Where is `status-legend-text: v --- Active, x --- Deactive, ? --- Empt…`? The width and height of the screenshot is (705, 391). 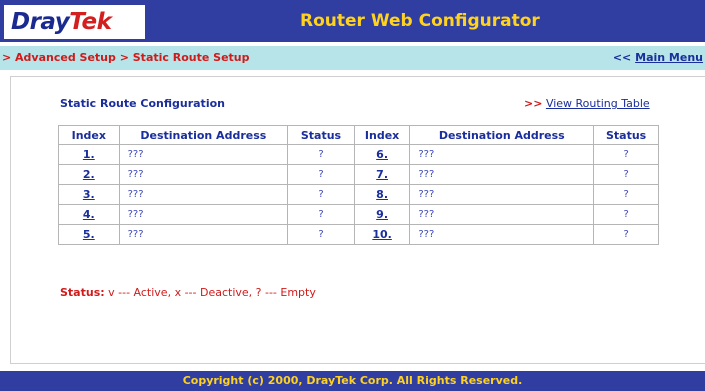 status-legend-text: v --- Active, x --- Deactive, ? --- Empt… is located at coordinates (210, 292).